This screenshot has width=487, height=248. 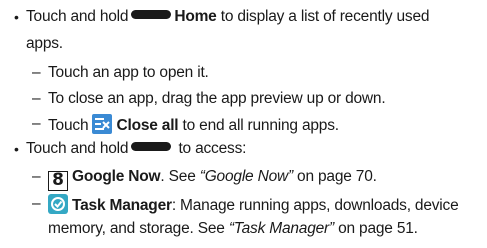 I want to click on google-now-icon: 8, so click(x=58, y=181).